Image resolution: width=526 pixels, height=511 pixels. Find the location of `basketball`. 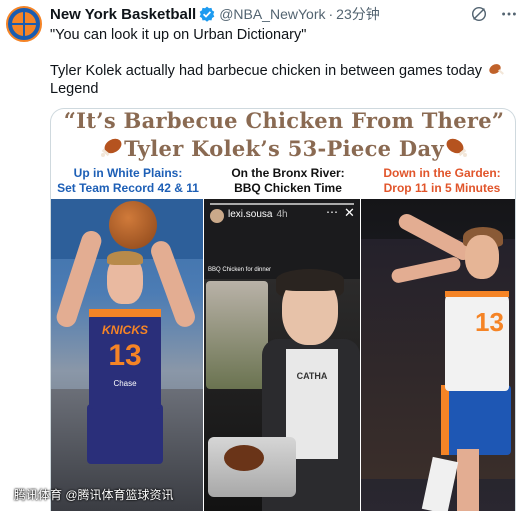

basketball is located at coordinates (133, 225).